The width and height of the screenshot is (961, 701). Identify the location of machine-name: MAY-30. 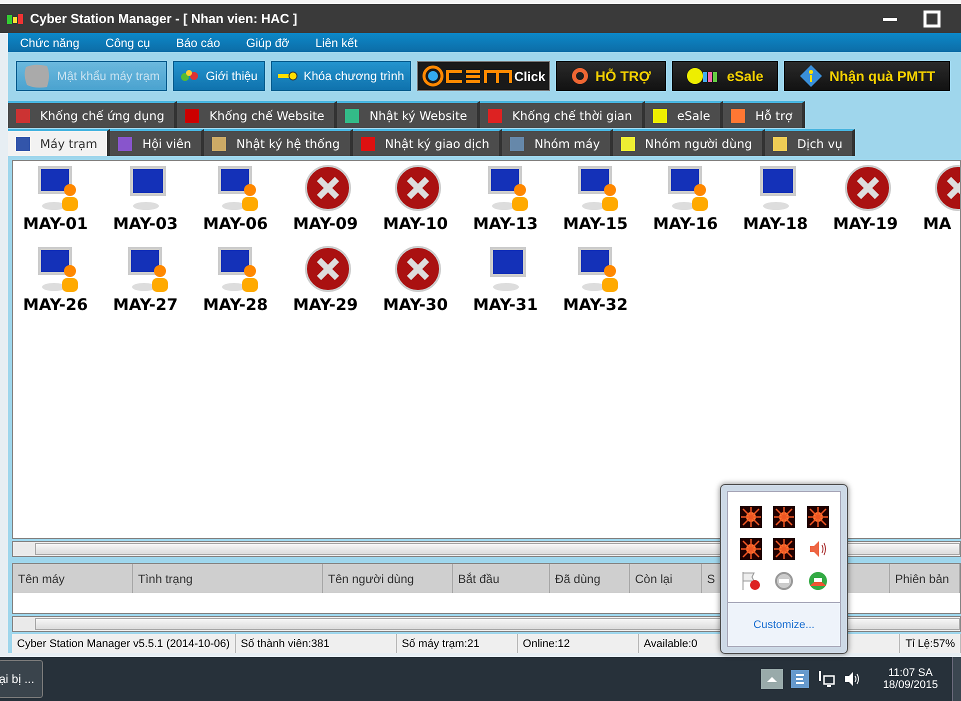
(415, 304).